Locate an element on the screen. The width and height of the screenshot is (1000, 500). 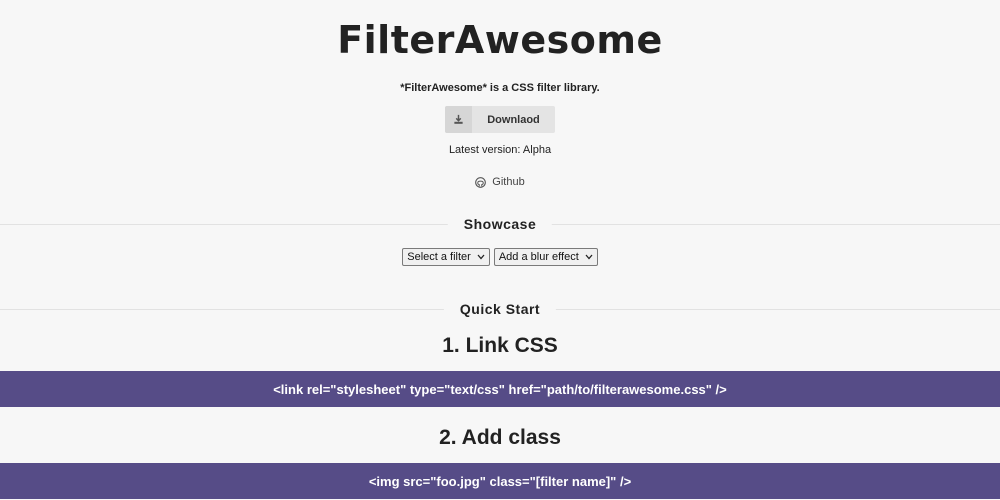
showcase-heading: Showcase is located at coordinates (500, 224).